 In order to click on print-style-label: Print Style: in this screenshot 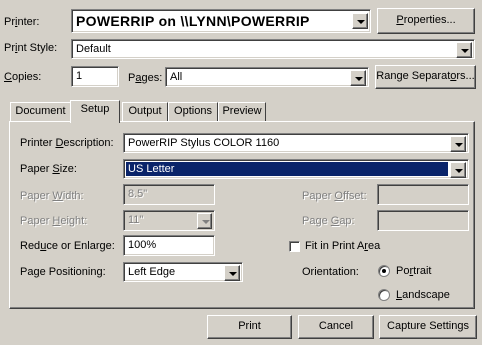, I will do `click(31, 48)`.